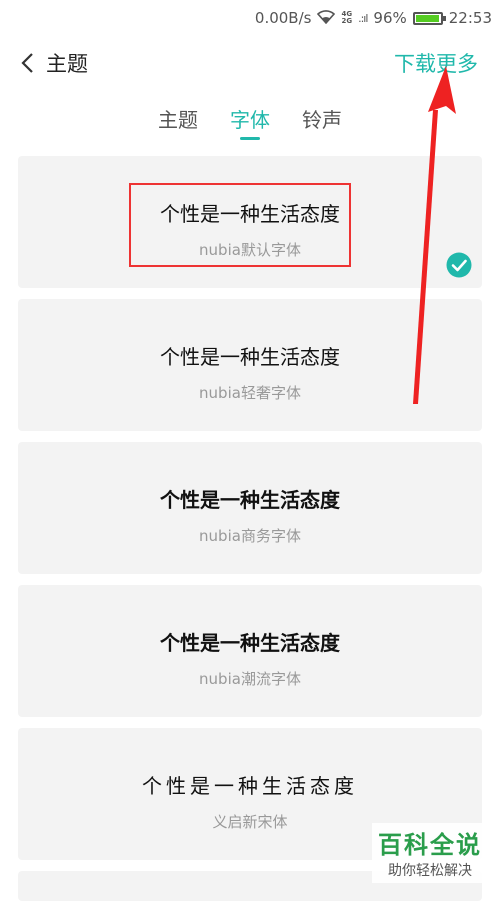 The width and height of the screenshot is (500, 901). I want to click on network-type-bottom: 2G, so click(347, 21).